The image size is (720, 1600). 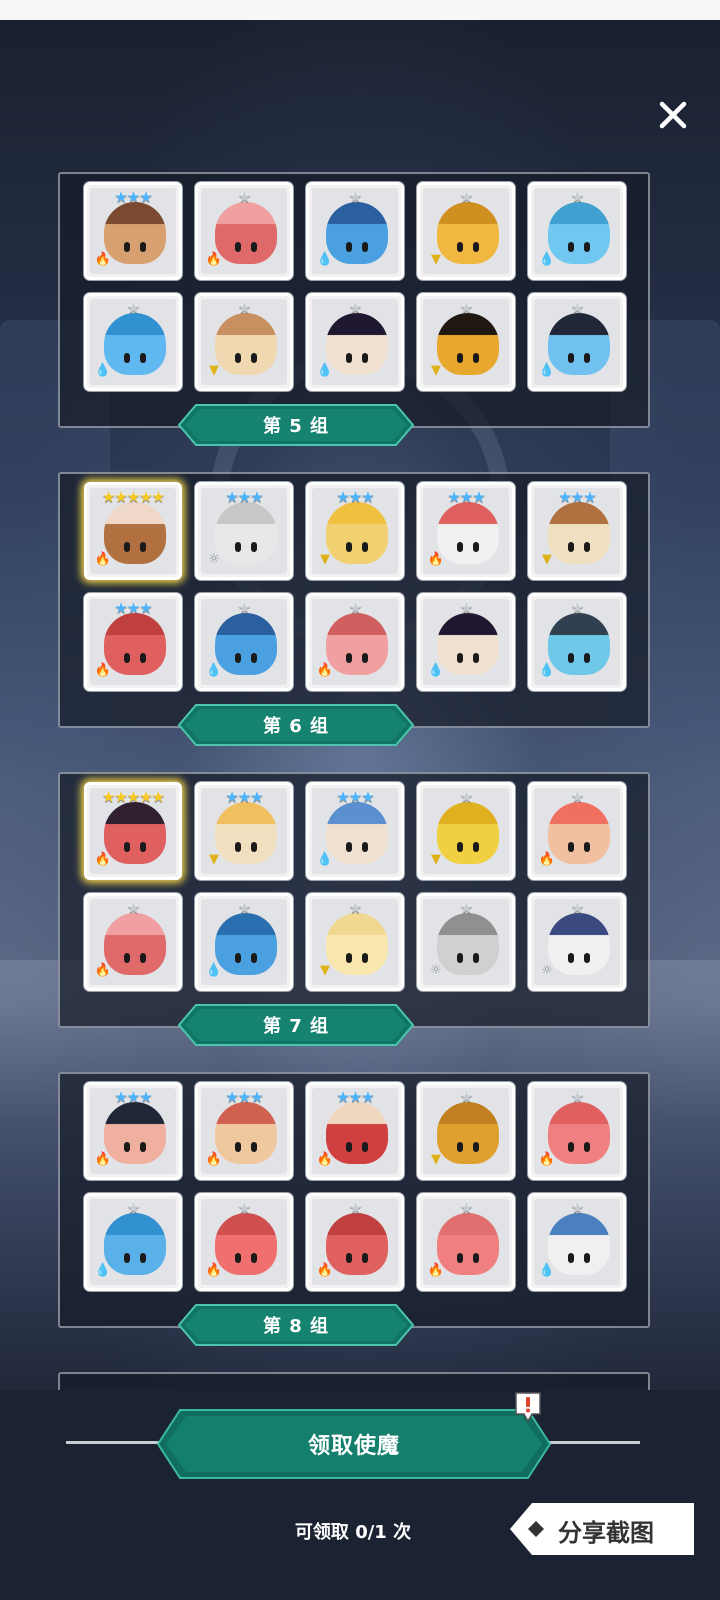 What do you see at coordinates (355, 831) in the screenshot?
I see `familiar-card: ★★★ 💧` at bounding box center [355, 831].